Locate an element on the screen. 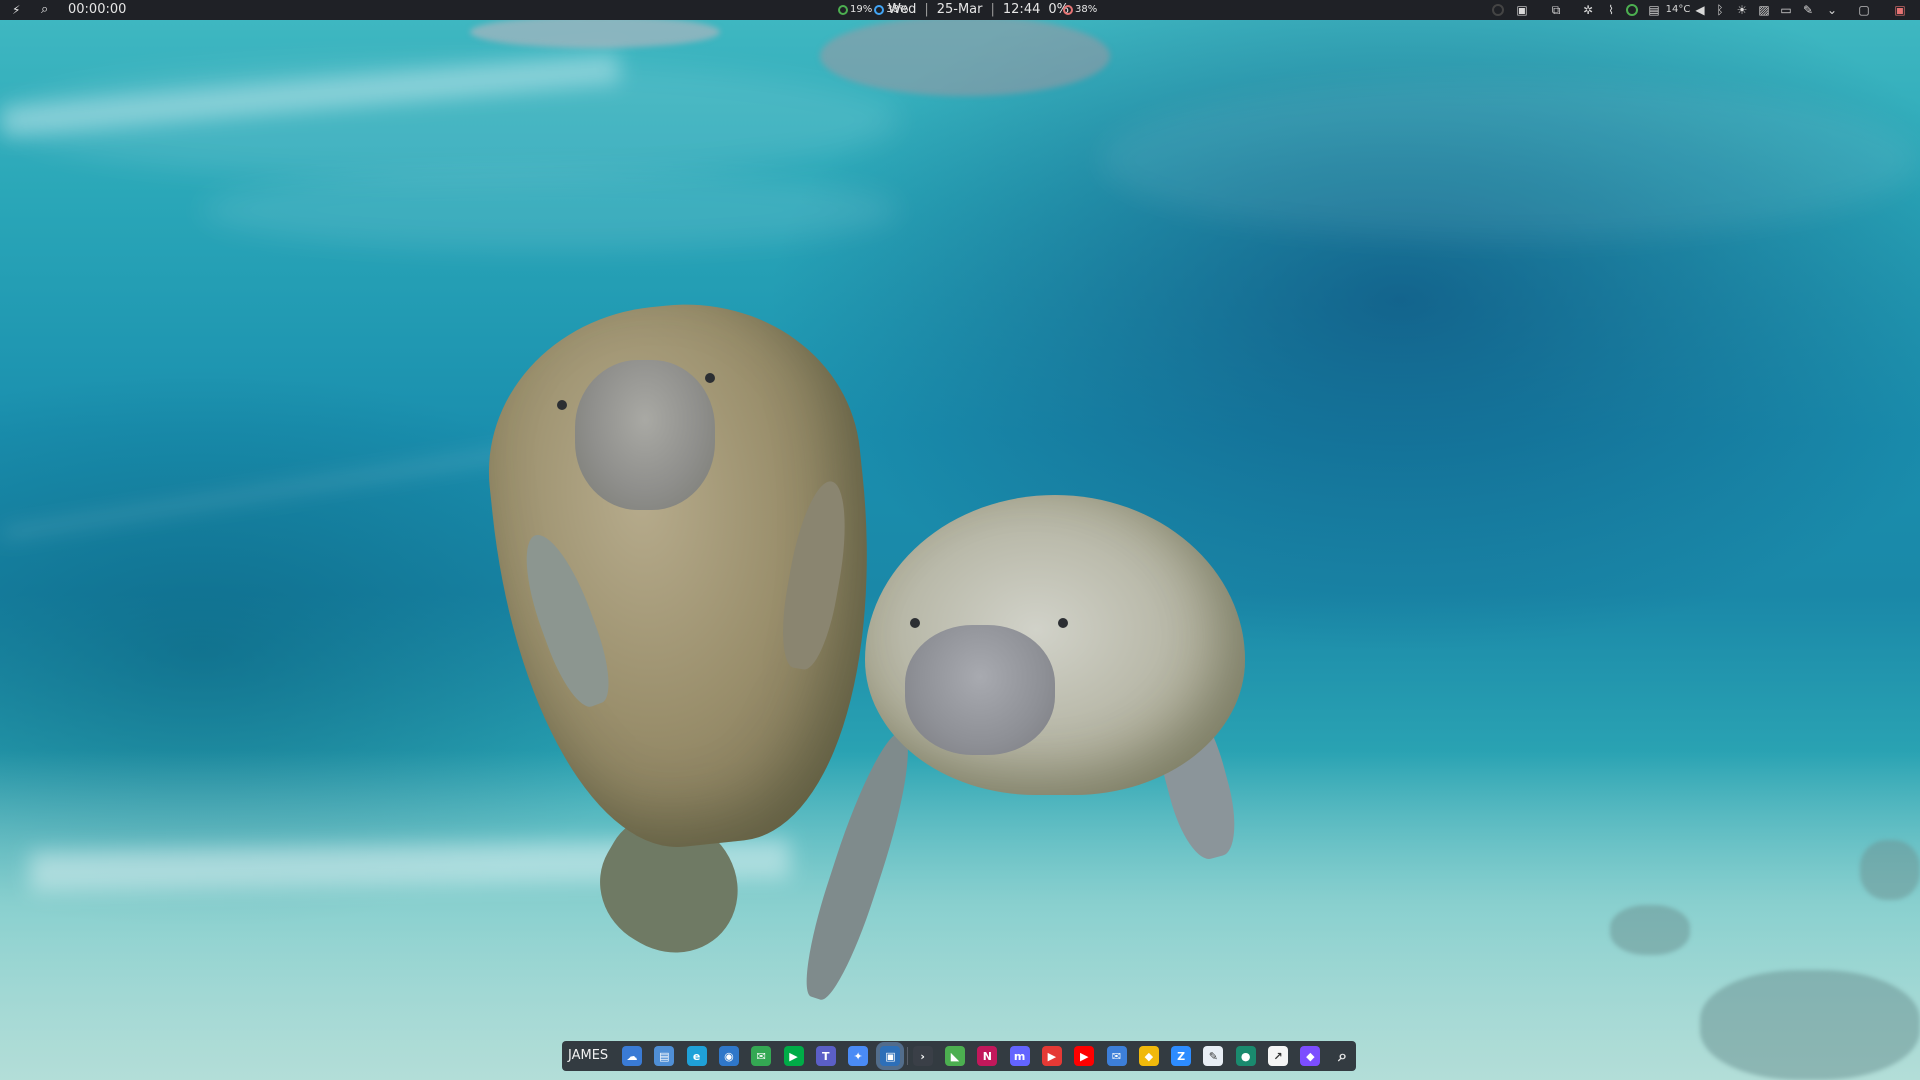 Image resolution: width=1920 pixels, height=1080 pixels. network-icon: ⌇ is located at coordinates (1611, 10).